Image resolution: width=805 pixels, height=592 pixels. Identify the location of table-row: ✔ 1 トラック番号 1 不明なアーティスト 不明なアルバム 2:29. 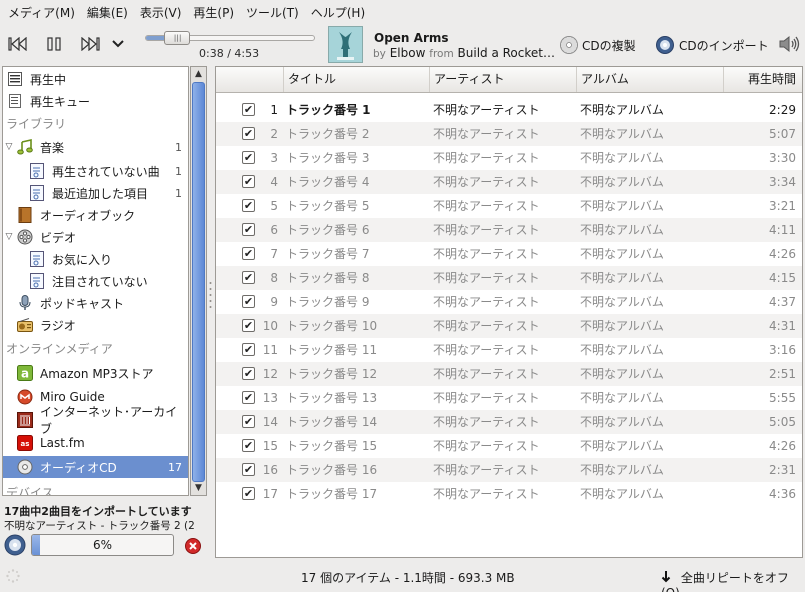
(509, 110).